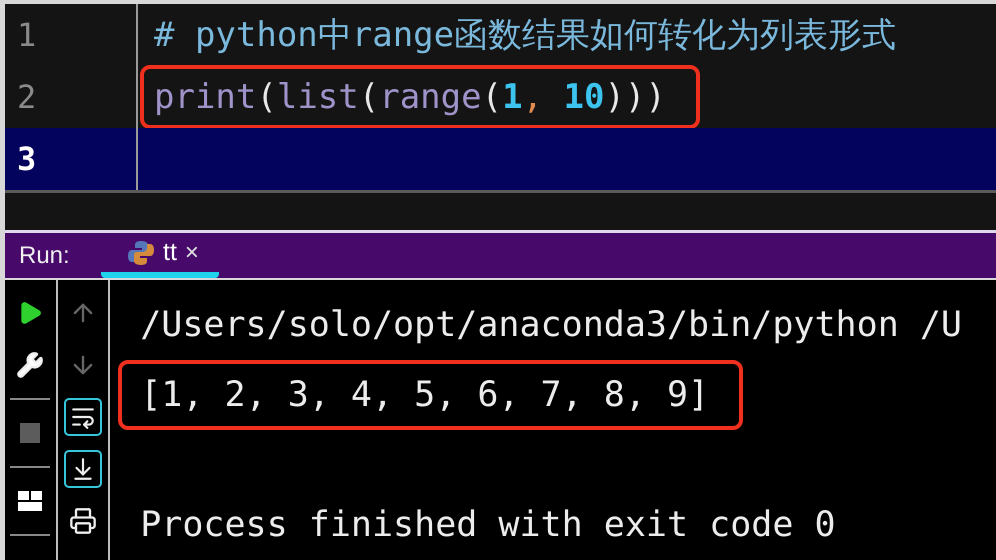 The image size is (996, 560). What do you see at coordinates (551, 325) in the screenshot?
I see `console-line: /Users/solo/opt/anaconda3/bin/python /U` at bounding box center [551, 325].